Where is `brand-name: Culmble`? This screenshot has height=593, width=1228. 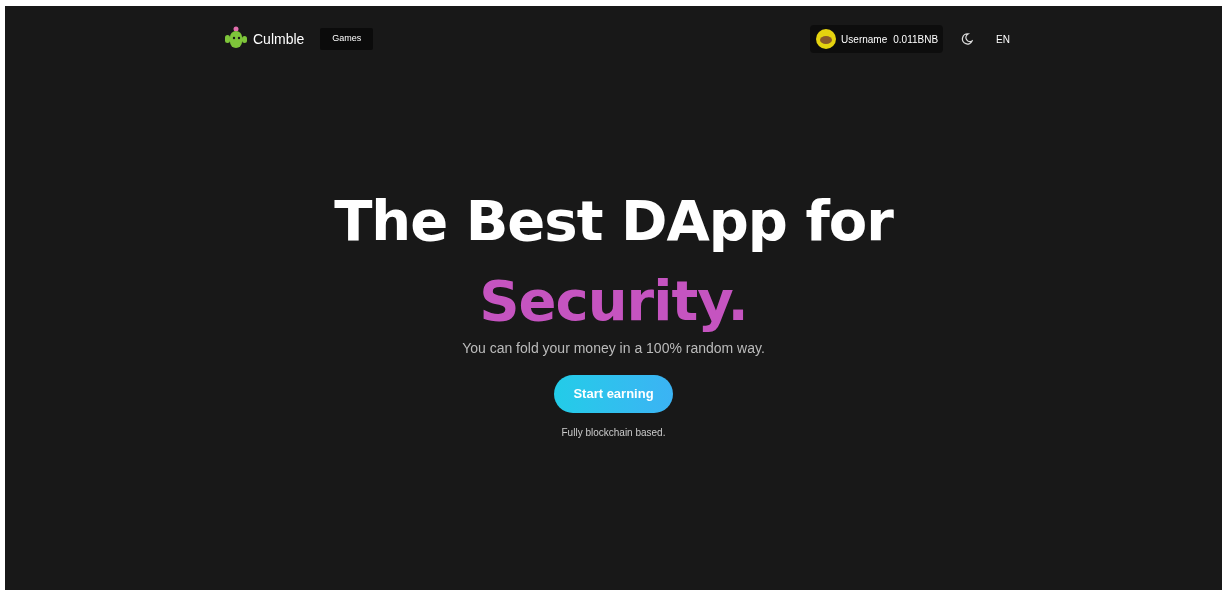 brand-name: Culmble is located at coordinates (279, 39).